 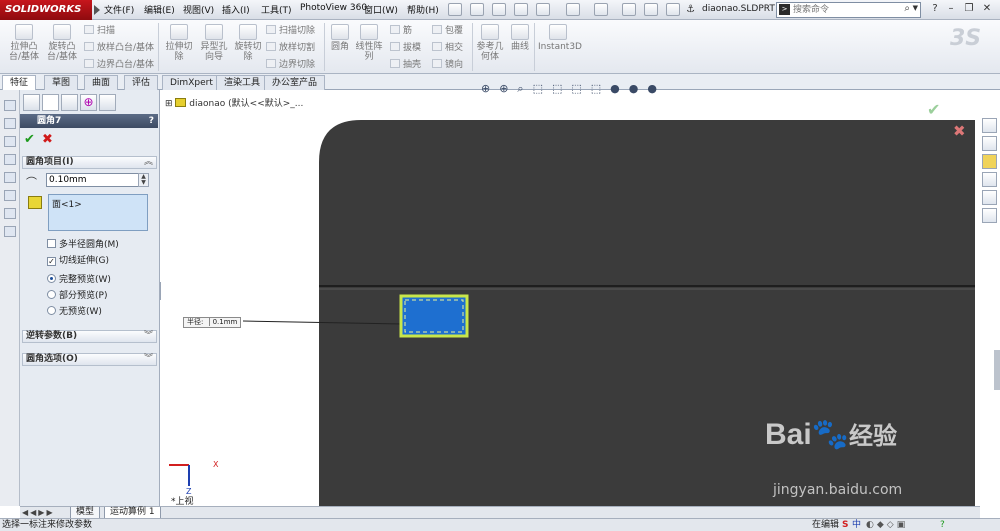 I want to click on feature-tree-tab-icon, so click(x=31, y=102).